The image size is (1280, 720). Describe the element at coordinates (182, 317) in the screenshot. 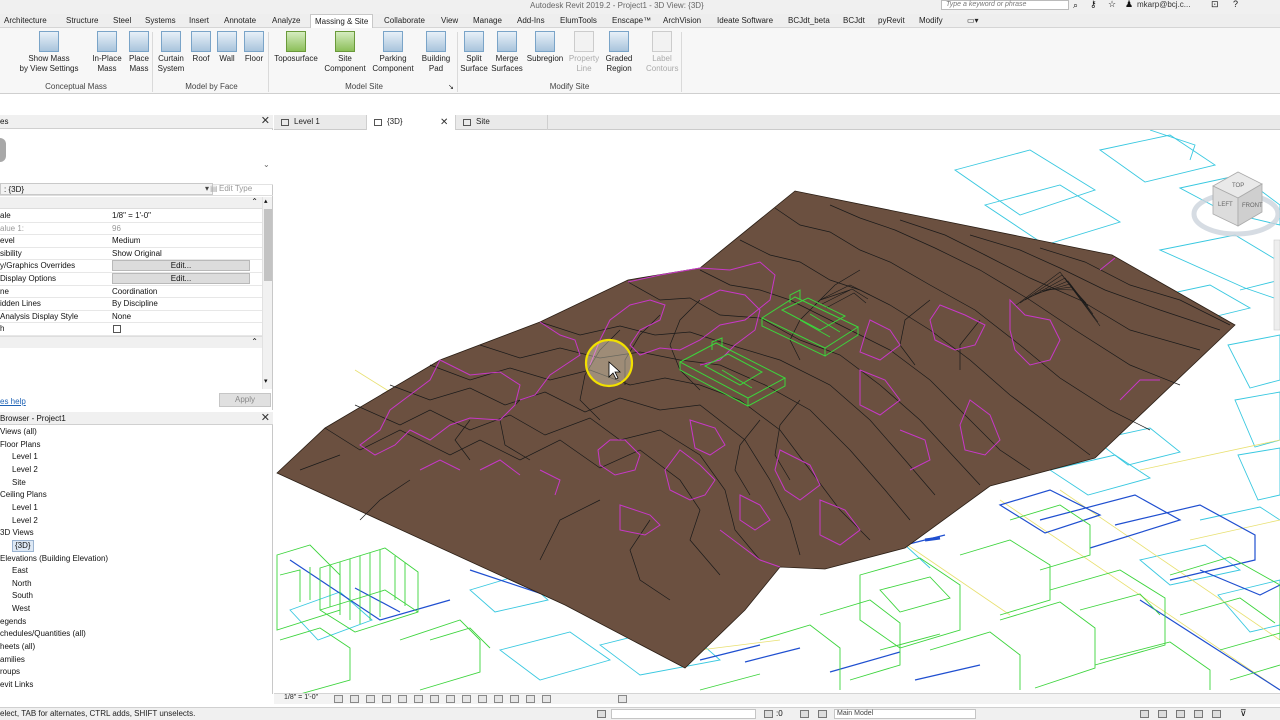

I see `property-value: None` at that location.